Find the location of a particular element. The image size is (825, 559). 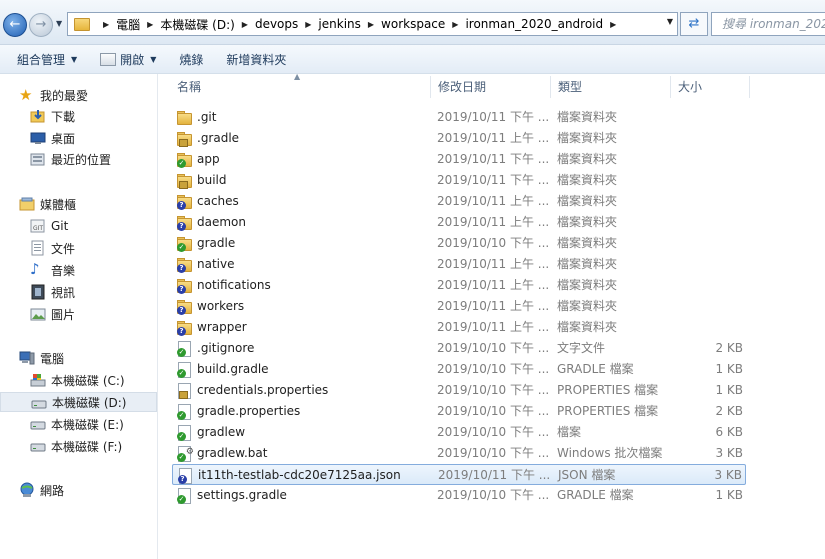

file-name: credentials.properties is located at coordinates (263, 390).